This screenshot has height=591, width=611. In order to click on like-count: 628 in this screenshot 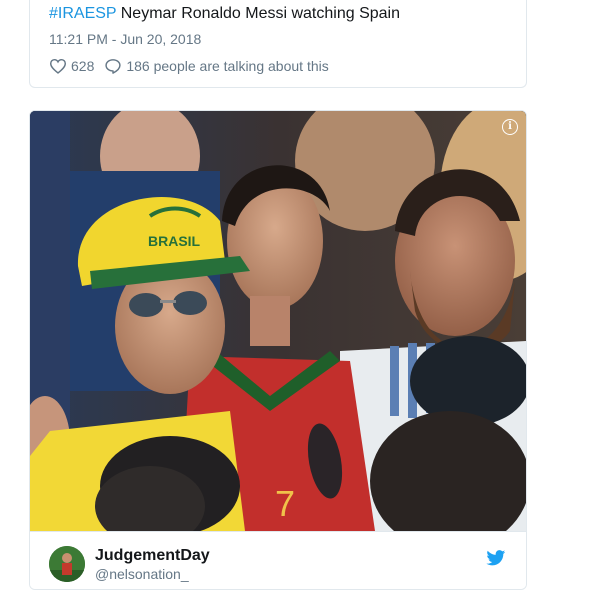, I will do `click(82, 66)`.